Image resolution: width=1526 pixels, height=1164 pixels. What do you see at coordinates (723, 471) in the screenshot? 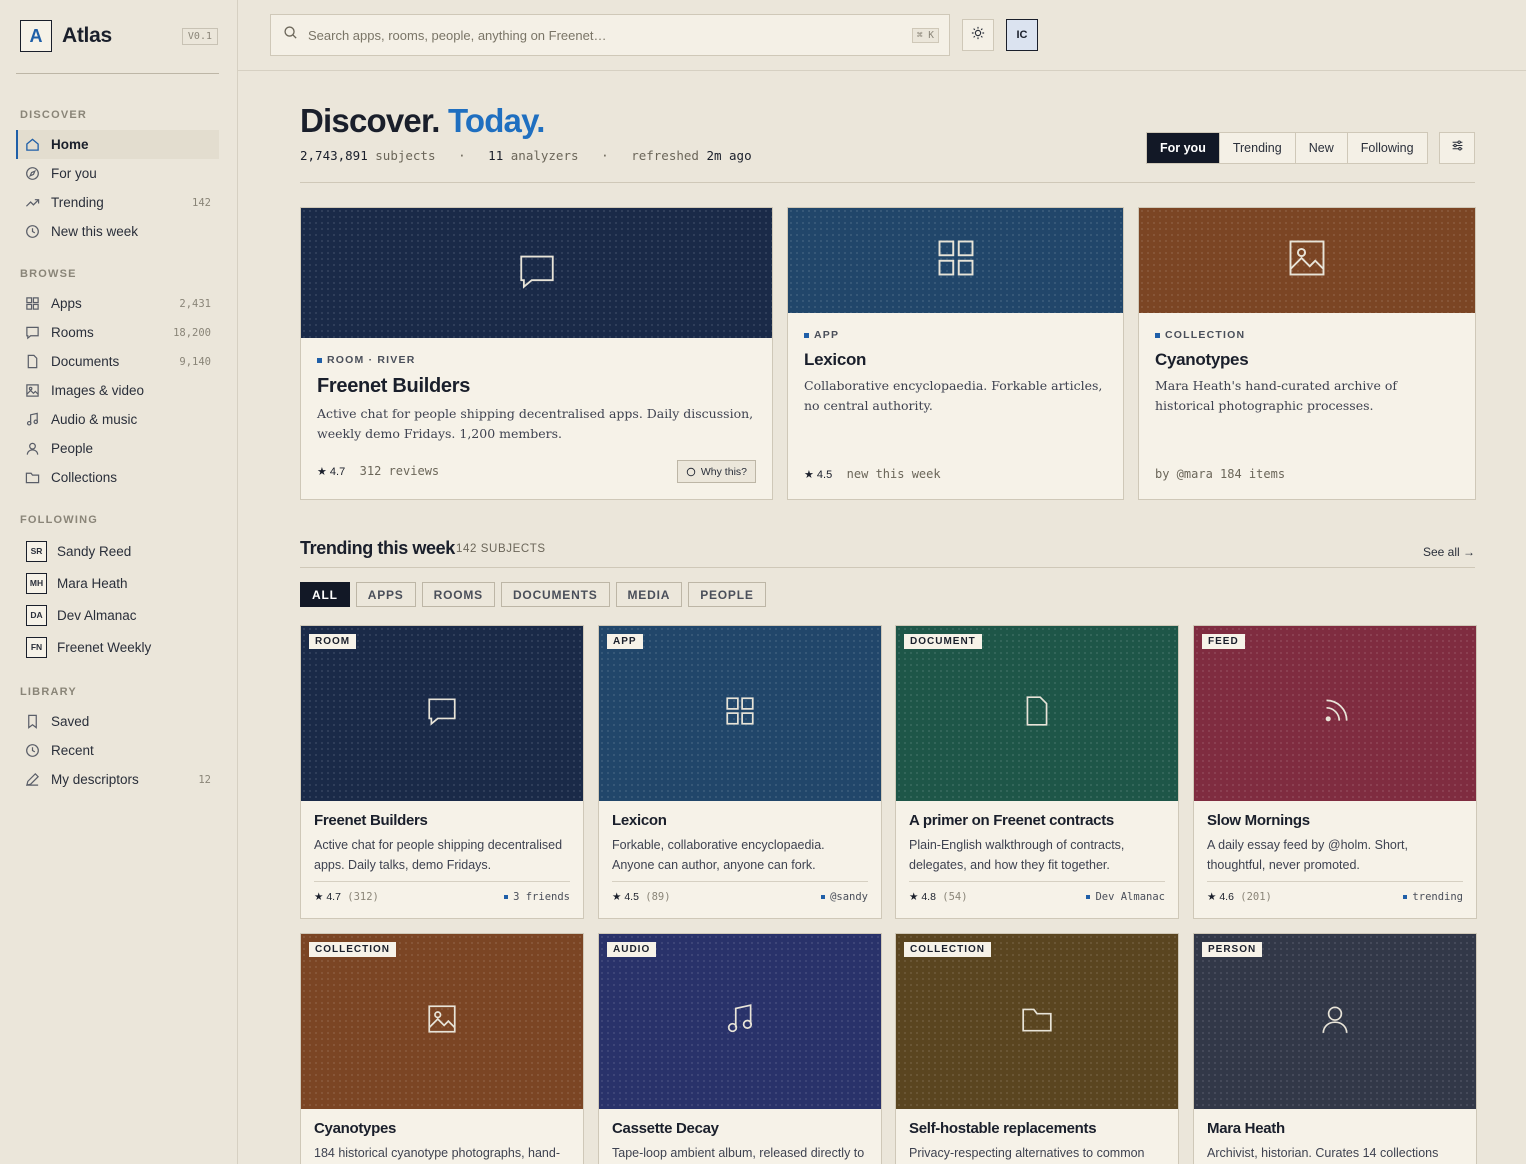
I see `why-this-label: Why this?` at bounding box center [723, 471].